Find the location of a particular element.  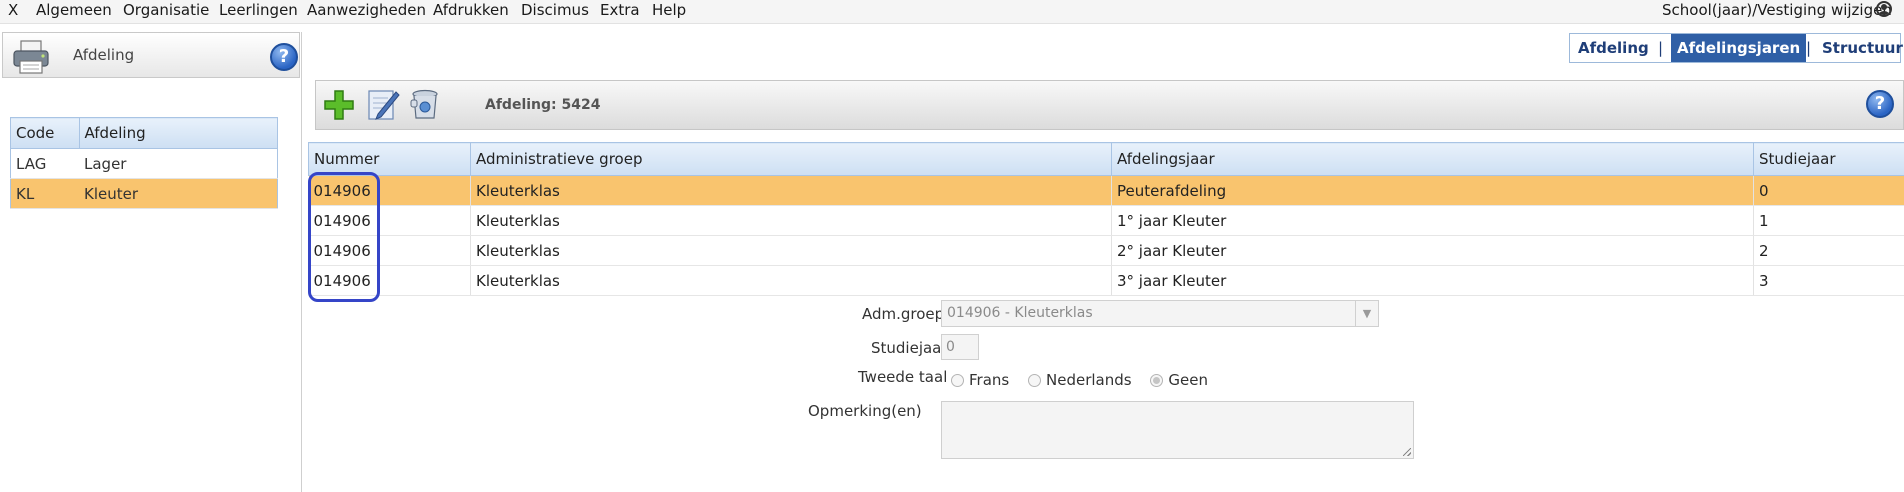

radio-option-frans: Frans is located at coordinates (980, 380).